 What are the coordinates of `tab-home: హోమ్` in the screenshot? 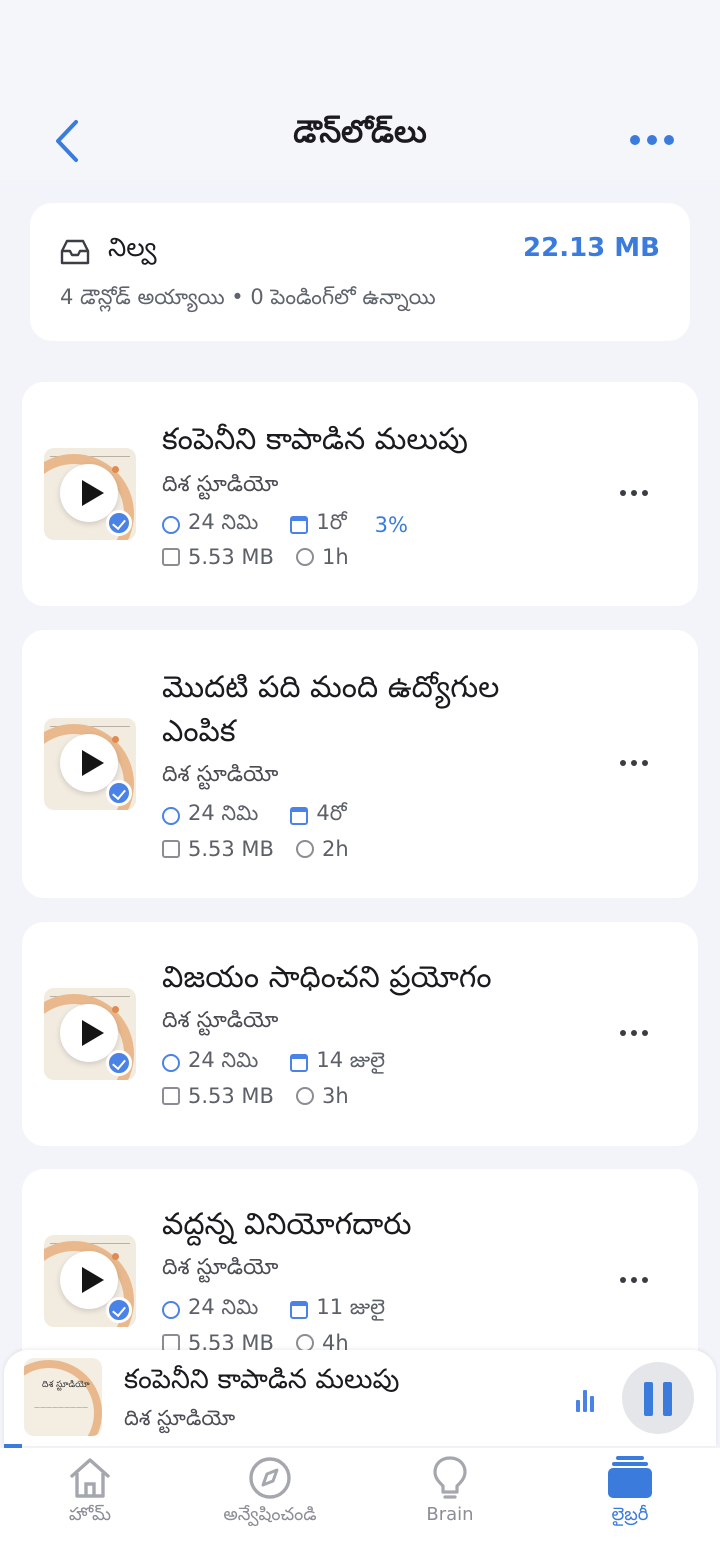 It's located at (90, 1506).